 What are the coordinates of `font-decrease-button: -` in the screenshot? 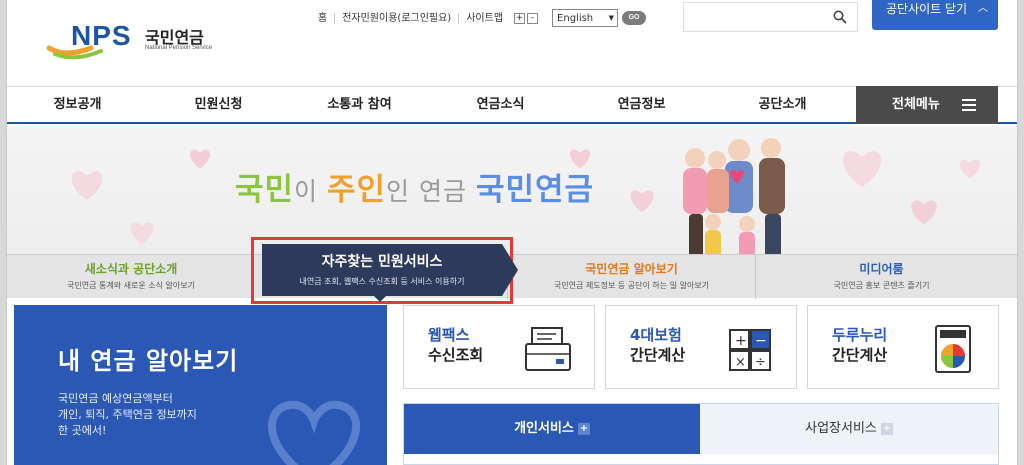 It's located at (533, 18).